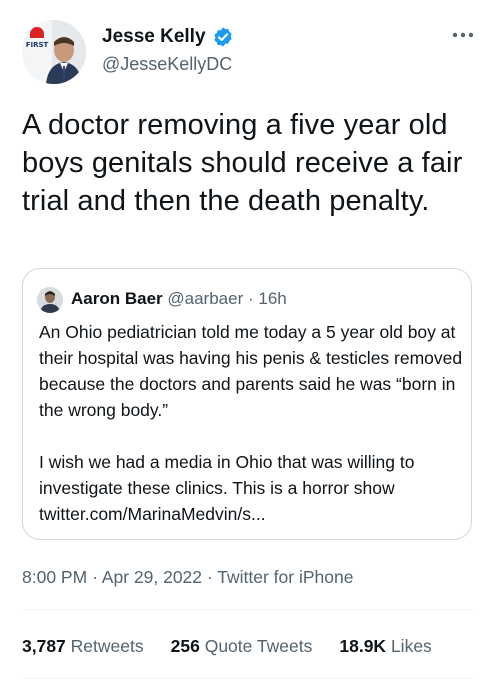 Image resolution: width=496 pixels, height=689 pixels. I want to click on quote-tweets-stat: 256 Quote Tweets, so click(242, 646).